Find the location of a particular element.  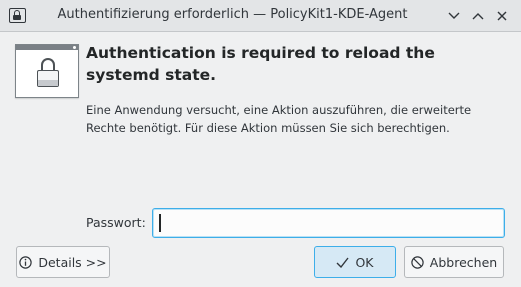

chevron-down-icon is located at coordinates (454, 15).